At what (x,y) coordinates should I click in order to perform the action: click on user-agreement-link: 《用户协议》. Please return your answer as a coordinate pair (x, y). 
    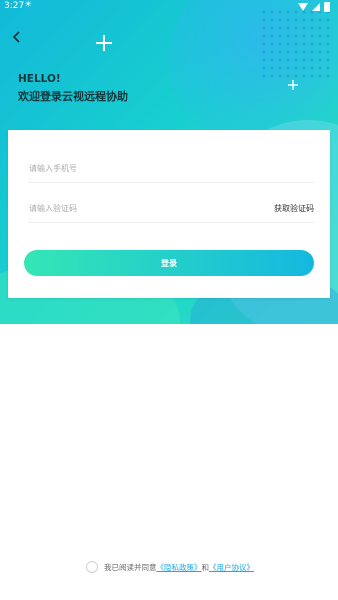
    Looking at the image, I should click on (231, 567).